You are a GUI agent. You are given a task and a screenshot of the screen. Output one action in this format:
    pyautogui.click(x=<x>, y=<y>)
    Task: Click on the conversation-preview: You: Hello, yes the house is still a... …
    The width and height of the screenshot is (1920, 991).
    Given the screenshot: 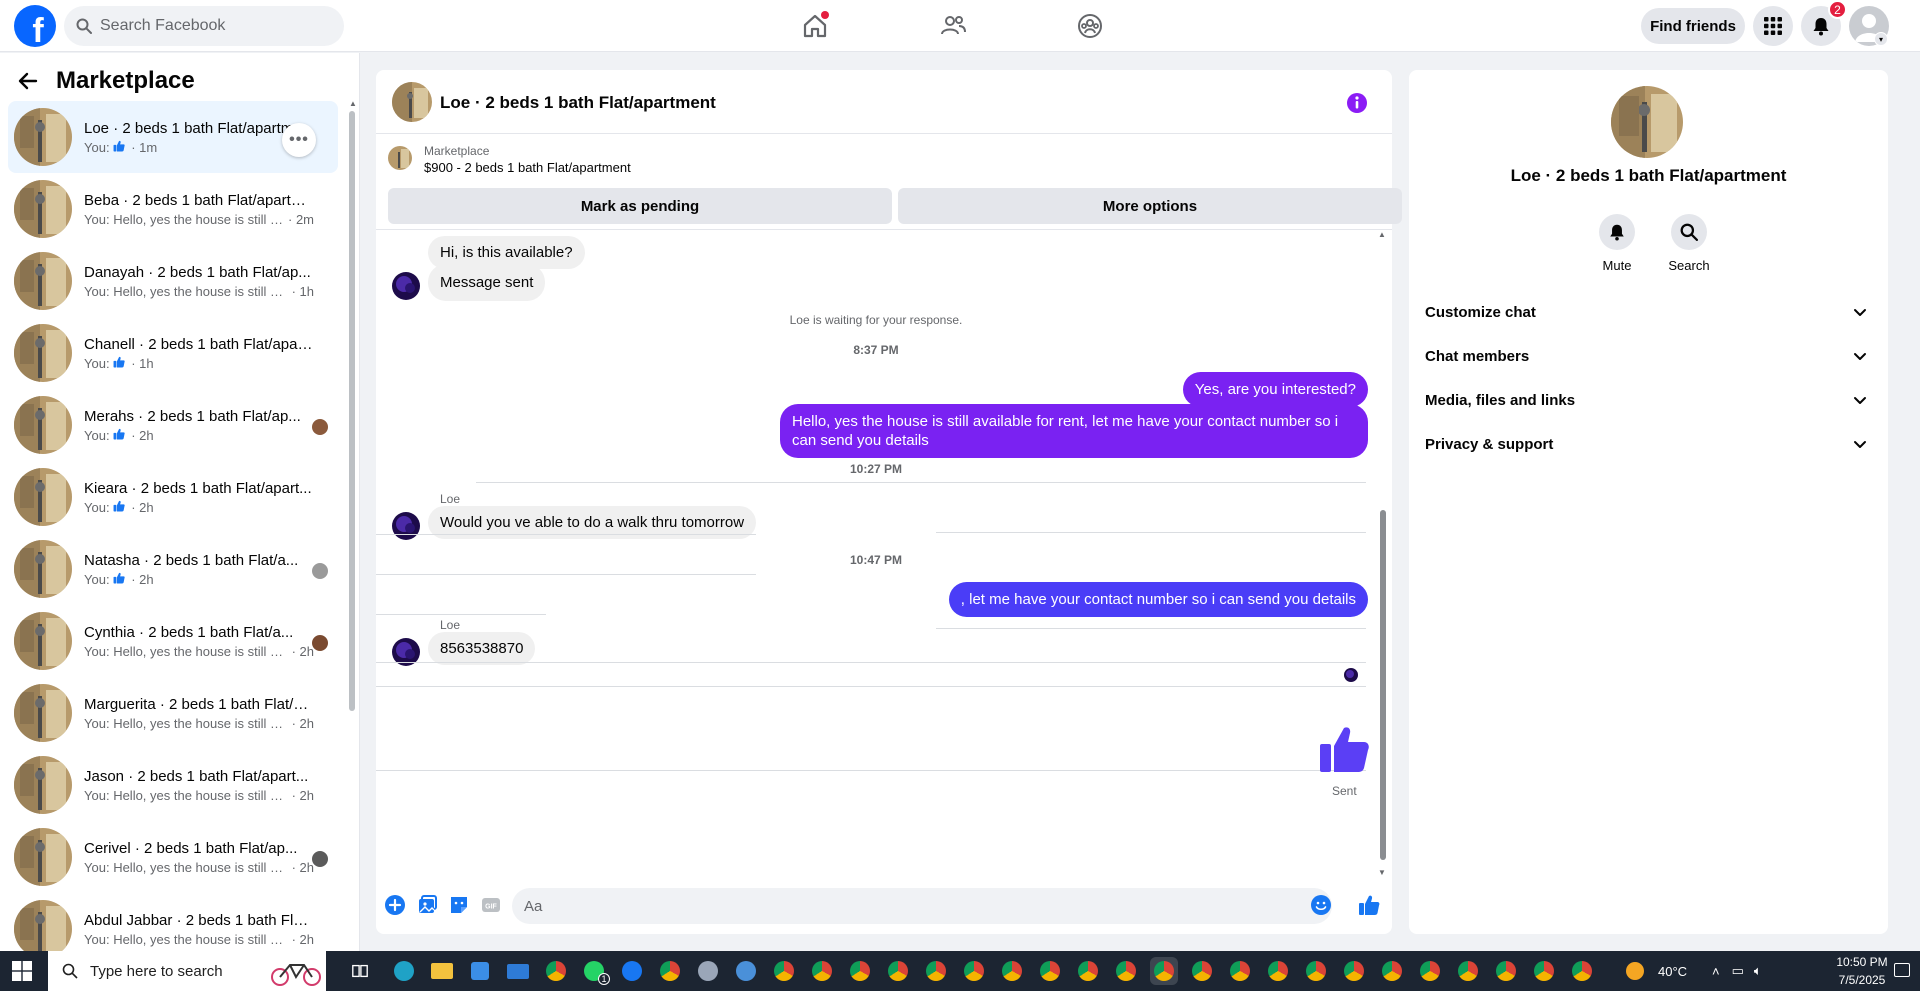 What is the action you would take?
    pyautogui.click(x=199, y=867)
    